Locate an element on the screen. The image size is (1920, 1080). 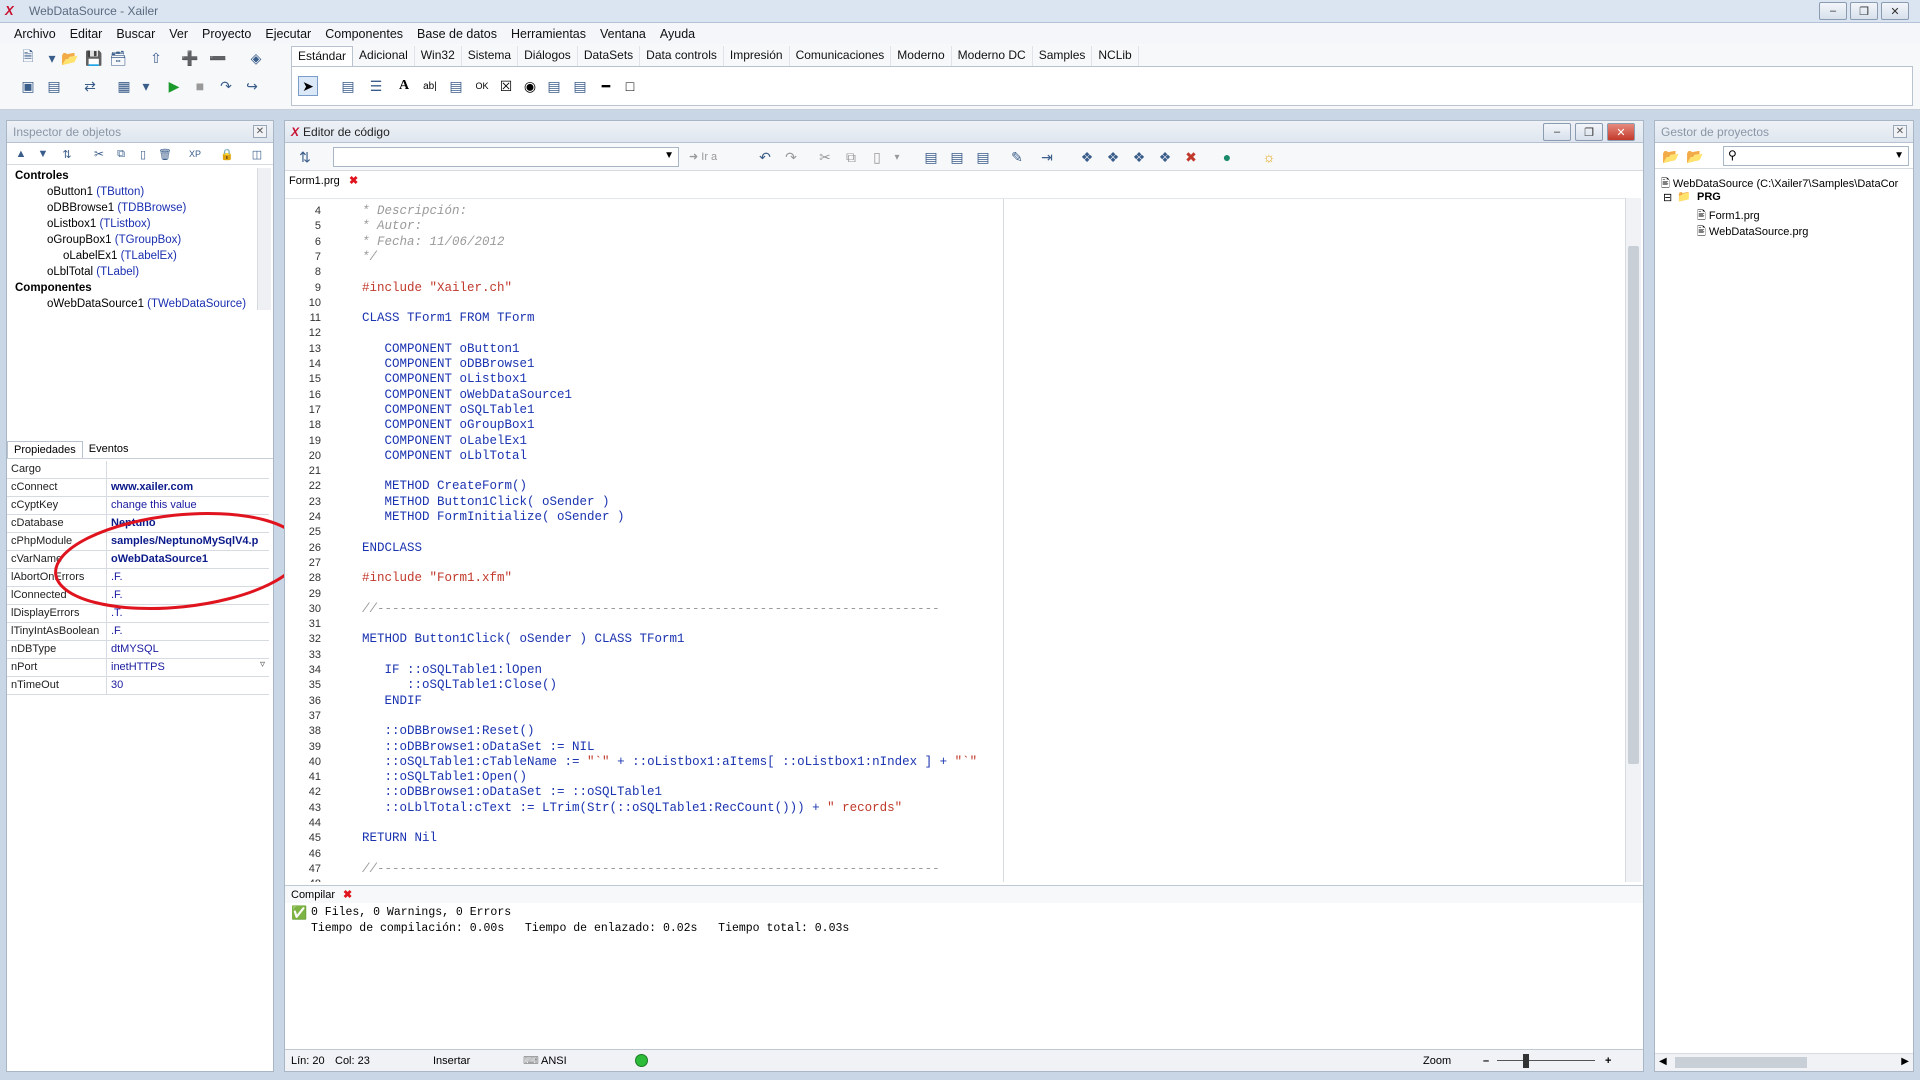
scroll-right-icon: ▶ is located at coordinates (1905, 1061).